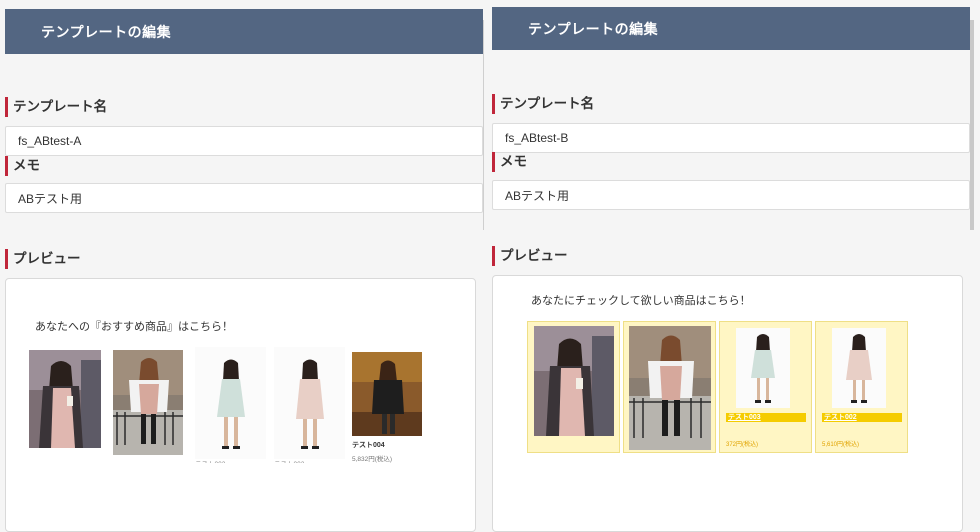 This screenshot has height=532, width=980. I want to click on product-name: テスト004, so click(368, 445).